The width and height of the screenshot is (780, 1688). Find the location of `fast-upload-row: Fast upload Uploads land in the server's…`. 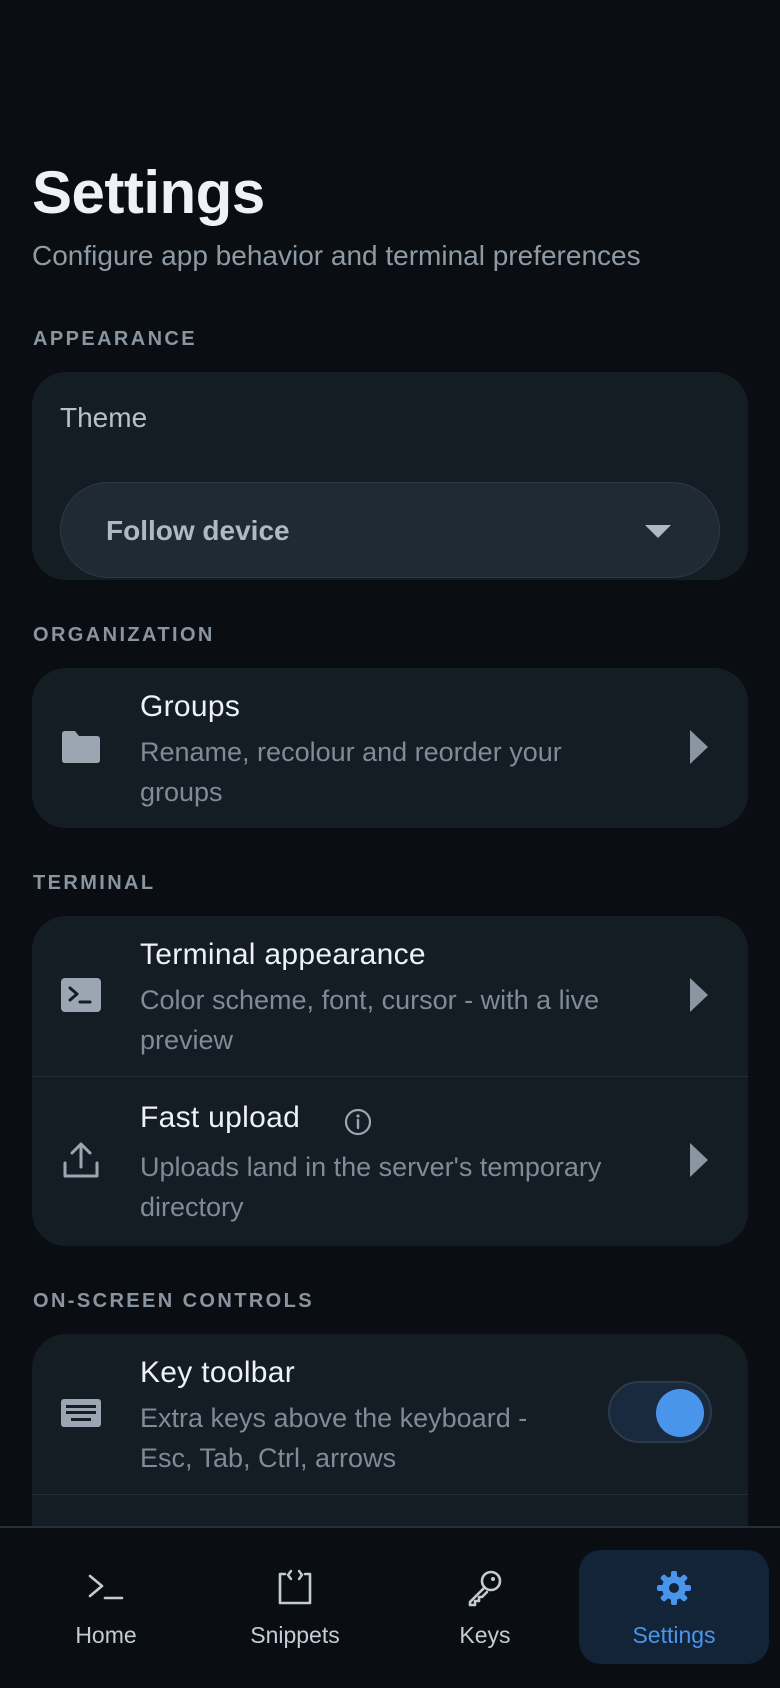

fast-upload-row: Fast upload Uploads land in the server's… is located at coordinates (390, 1161).